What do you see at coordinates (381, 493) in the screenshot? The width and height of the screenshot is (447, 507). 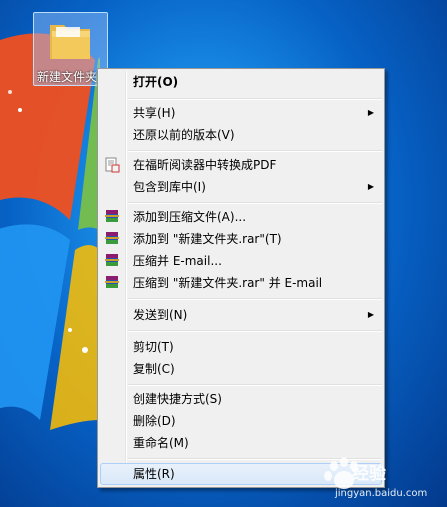 I see `watermark-url: jingyan.baidu.com` at bounding box center [381, 493].